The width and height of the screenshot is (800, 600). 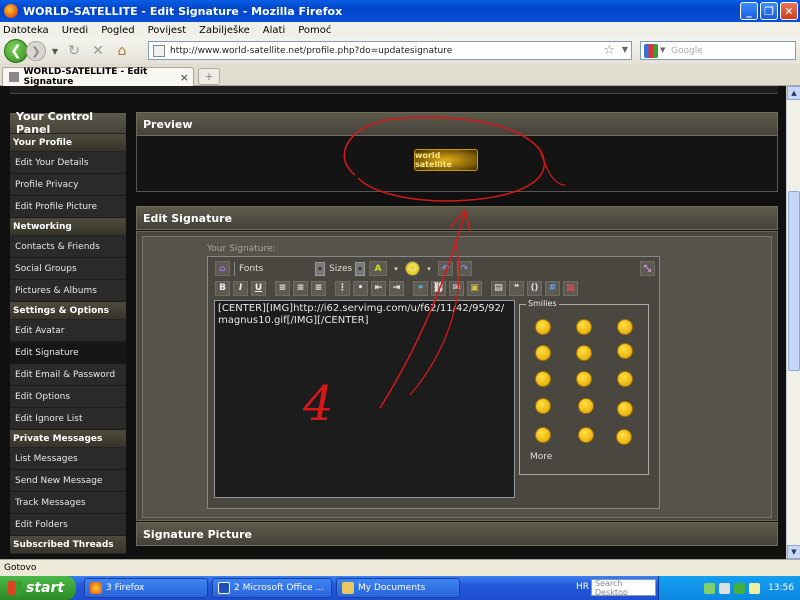 What do you see at coordinates (794, 281) in the screenshot?
I see `scroll-thumb` at bounding box center [794, 281].